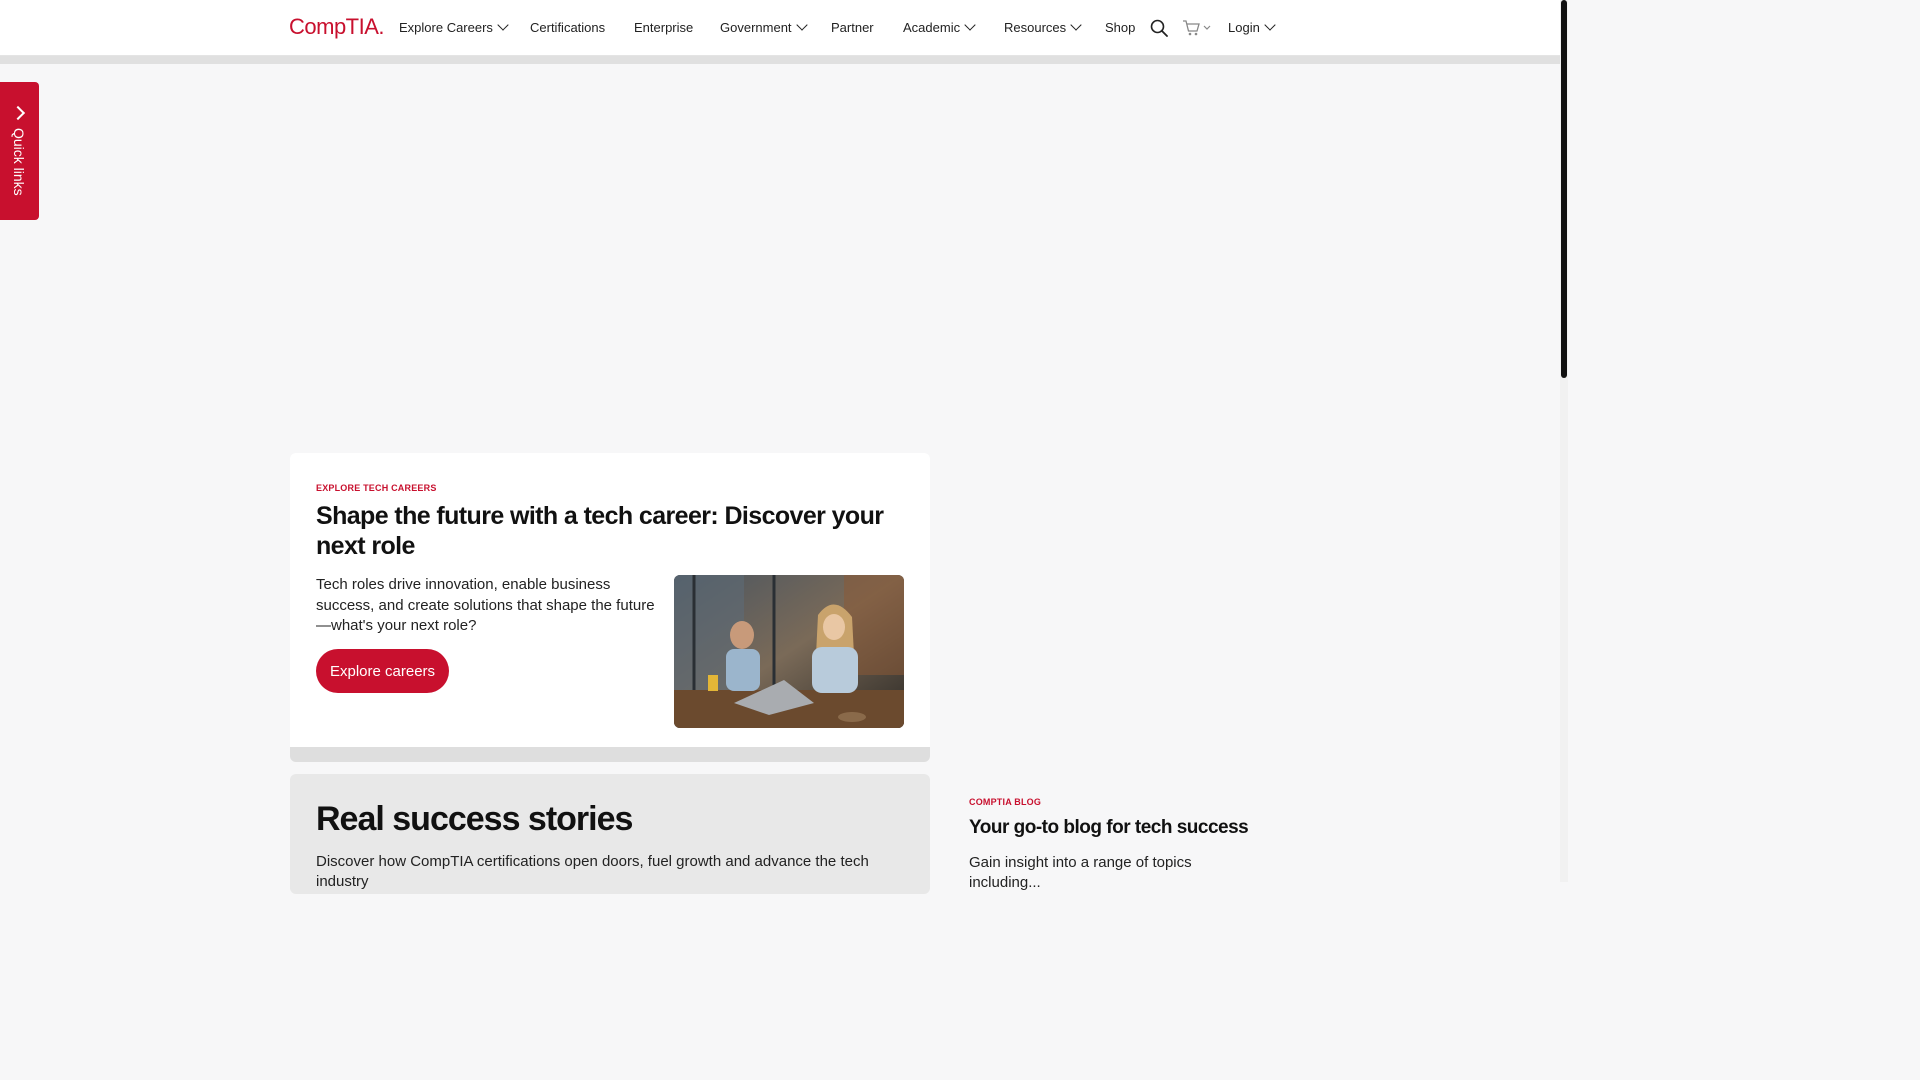 The height and width of the screenshot is (1080, 1920). What do you see at coordinates (1043, 27) in the screenshot?
I see `nav-resources: Resources` at bounding box center [1043, 27].